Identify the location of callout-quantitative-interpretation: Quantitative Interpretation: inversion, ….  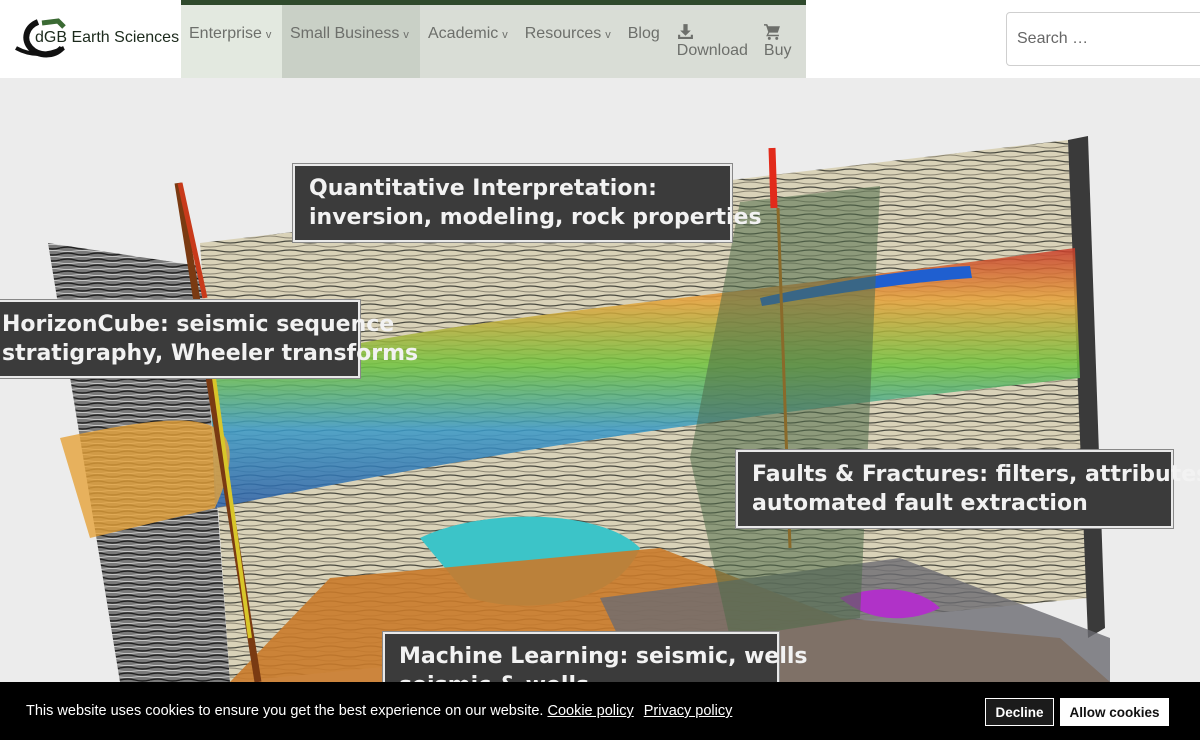
(527, 203).